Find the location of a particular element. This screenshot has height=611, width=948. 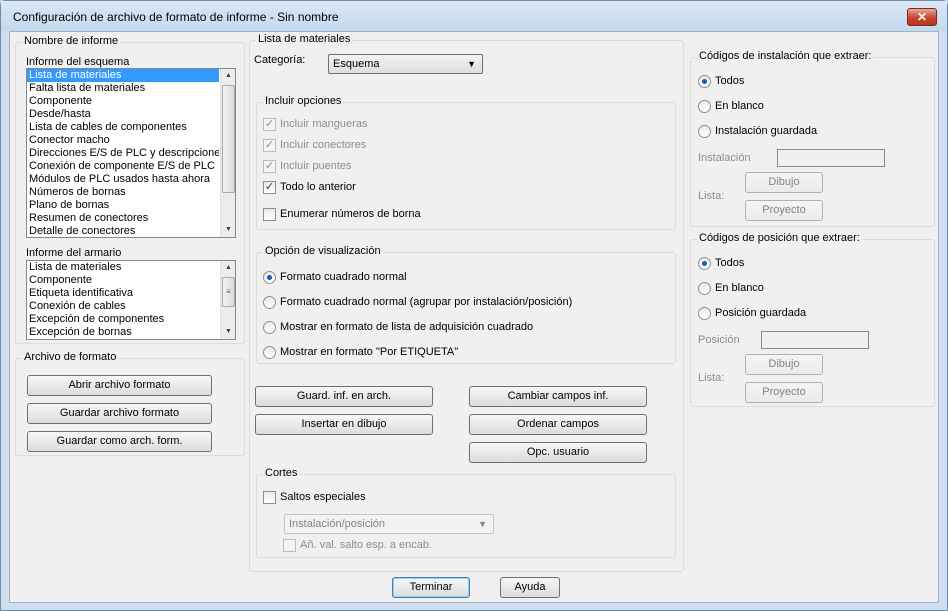

display-options-title: Opción de visualización is located at coordinates (323, 251).